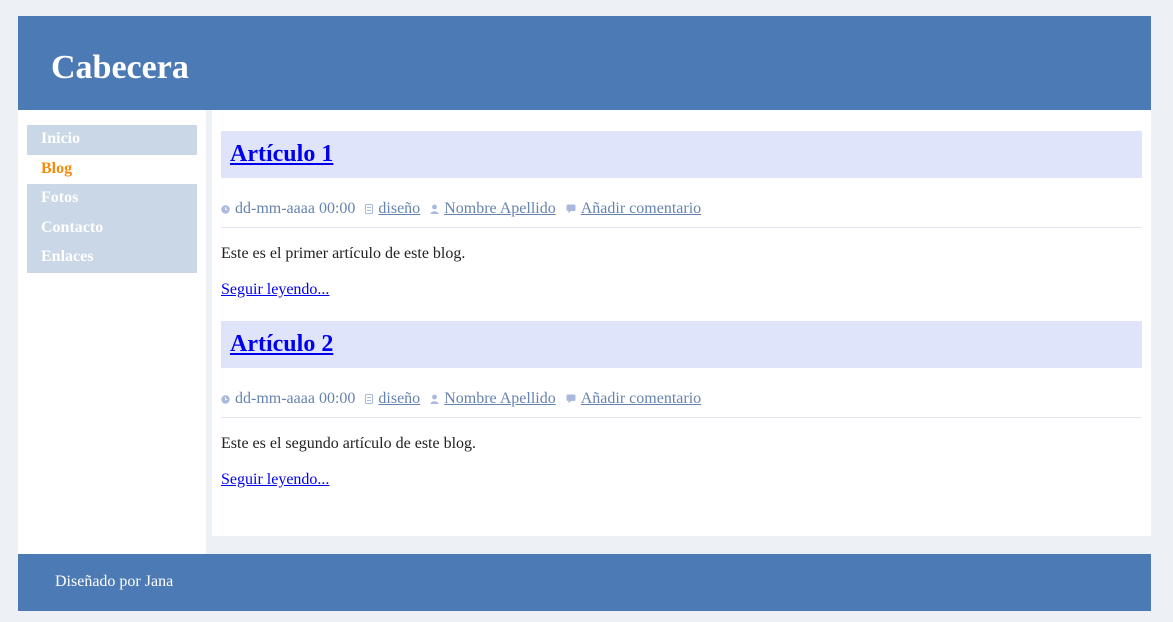  Describe the element at coordinates (681, 154) in the screenshot. I see `article-title: Artículo 1` at that location.